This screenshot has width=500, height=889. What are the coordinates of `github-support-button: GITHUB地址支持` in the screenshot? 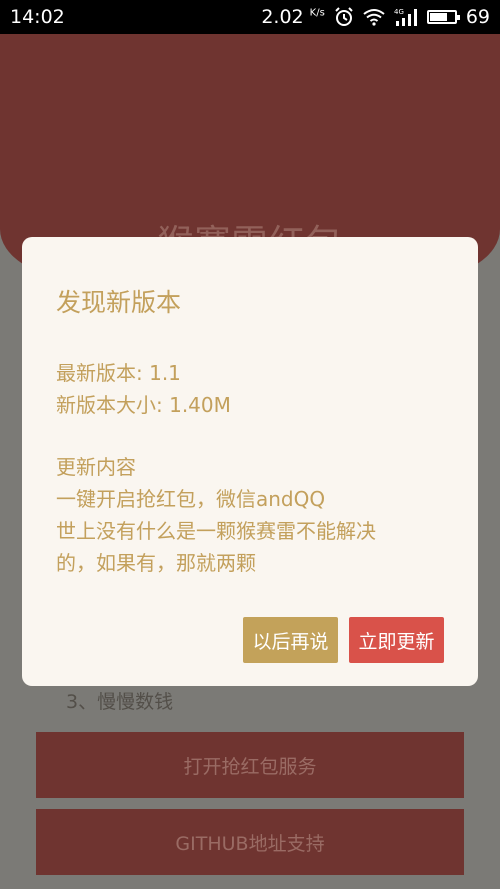 It's located at (250, 842).